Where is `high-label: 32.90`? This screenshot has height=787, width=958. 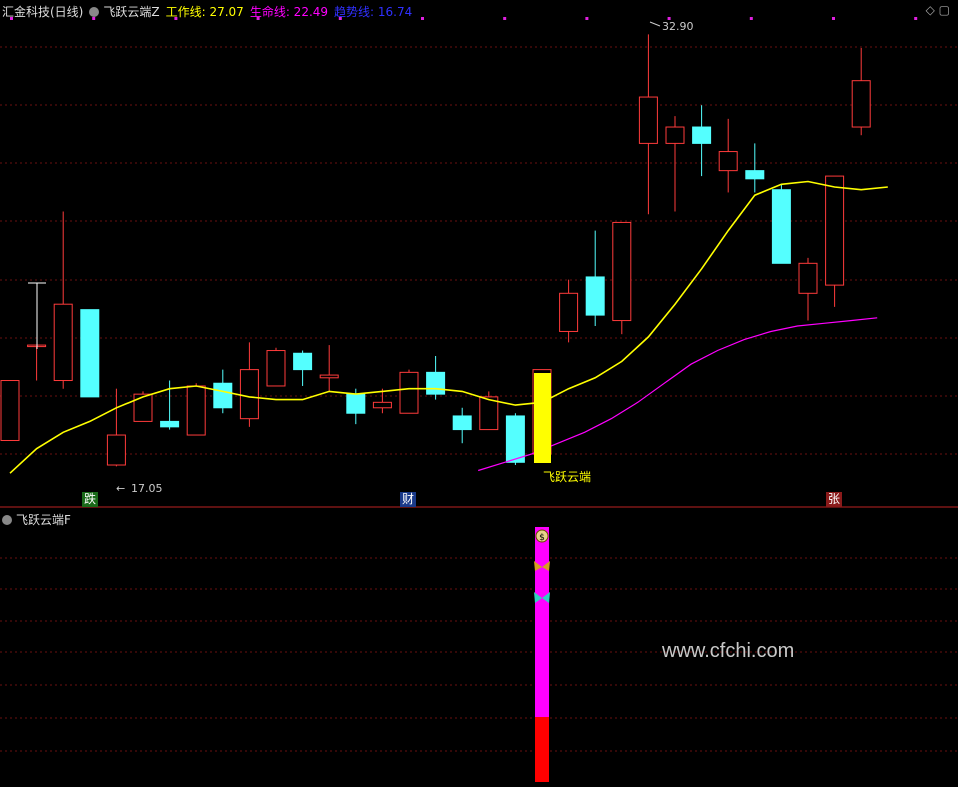 high-label: 32.90 is located at coordinates (678, 26).